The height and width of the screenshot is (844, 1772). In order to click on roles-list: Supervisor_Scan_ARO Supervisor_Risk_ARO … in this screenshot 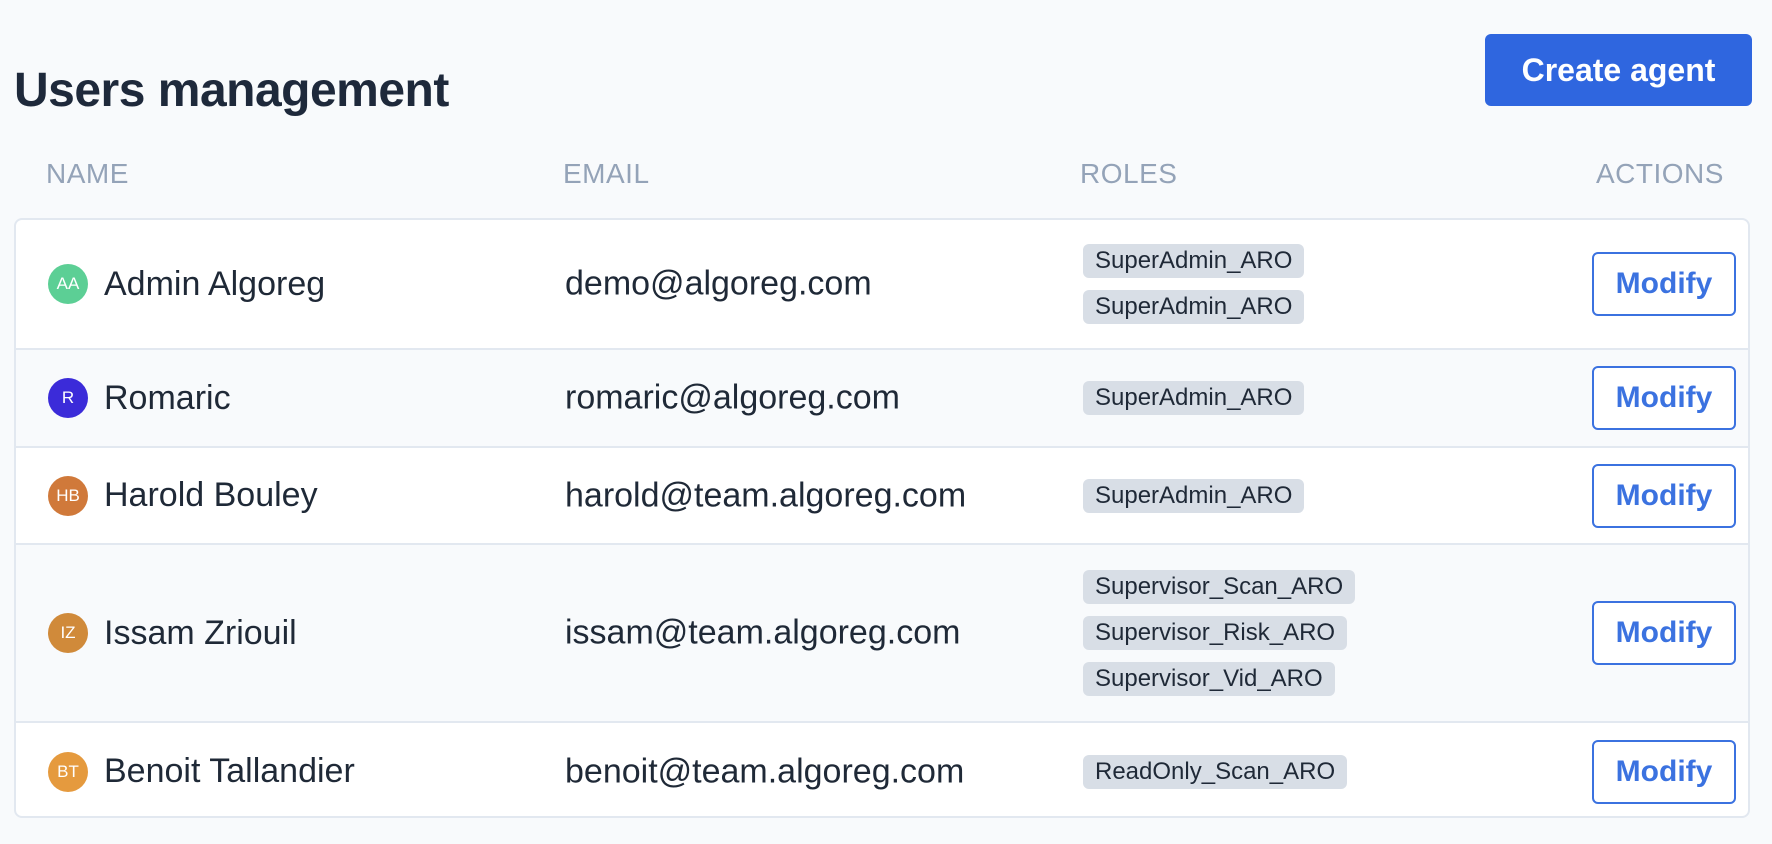, I will do `click(1219, 633)`.